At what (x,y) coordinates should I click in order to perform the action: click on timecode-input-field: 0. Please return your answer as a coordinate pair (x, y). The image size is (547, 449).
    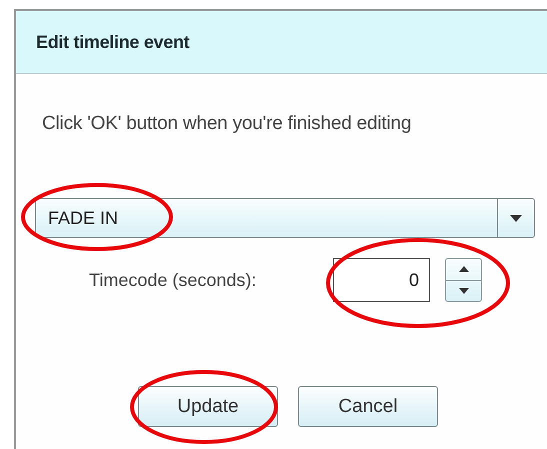
    Looking at the image, I should click on (381, 280).